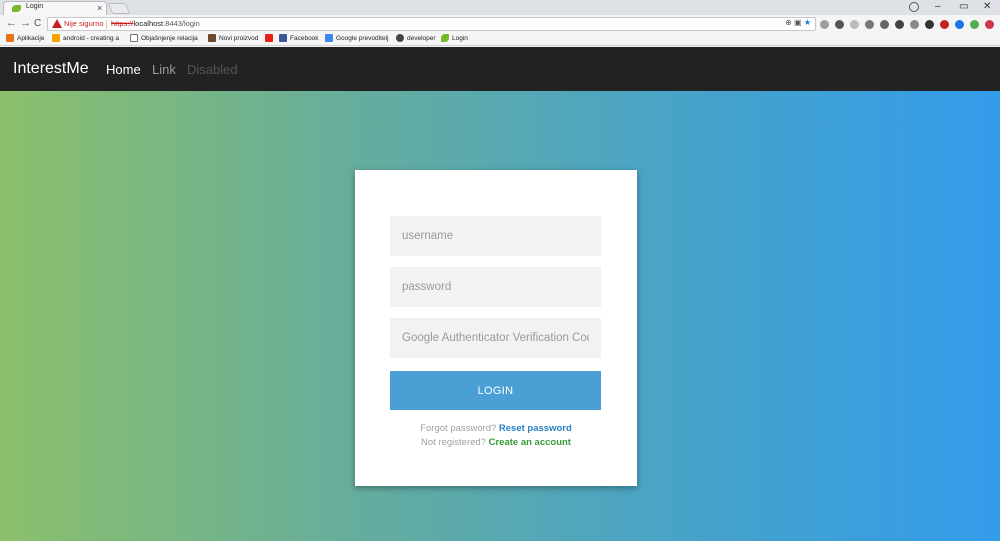  Describe the element at coordinates (329, 38) in the screenshot. I see `translate-icon` at that location.